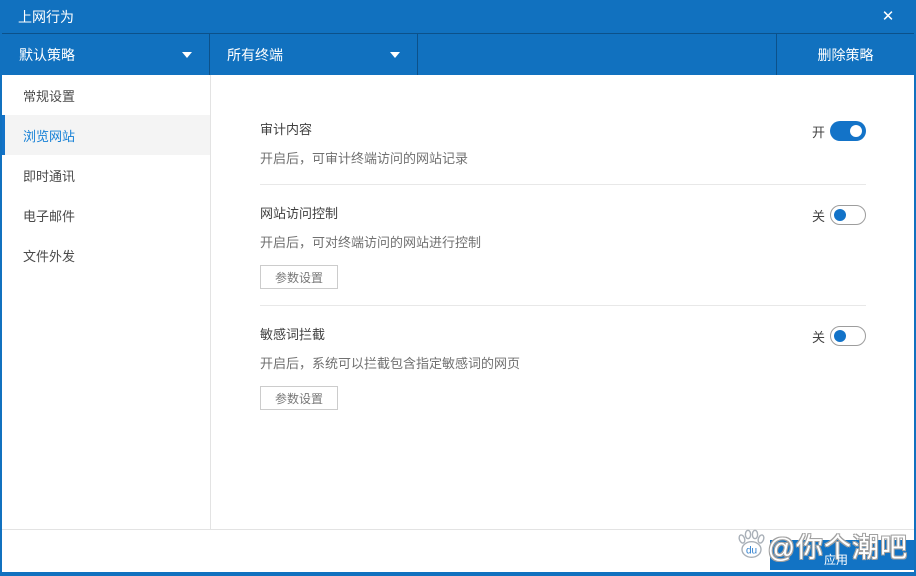 The image size is (916, 576). What do you see at coordinates (299, 213) in the screenshot?
I see `setting-title: 网站访问控制` at bounding box center [299, 213].